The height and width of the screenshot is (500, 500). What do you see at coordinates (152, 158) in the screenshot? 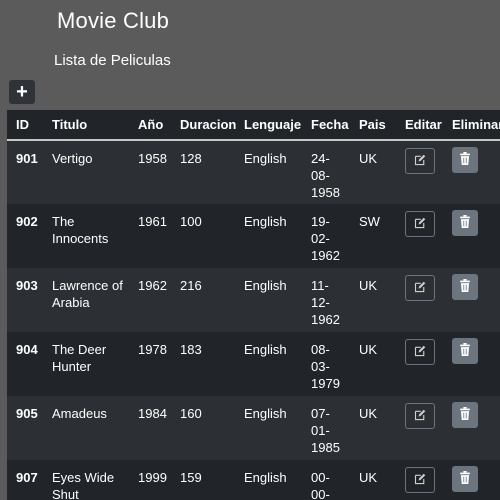
I see `cell-anio: 1958` at bounding box center [152, 158].